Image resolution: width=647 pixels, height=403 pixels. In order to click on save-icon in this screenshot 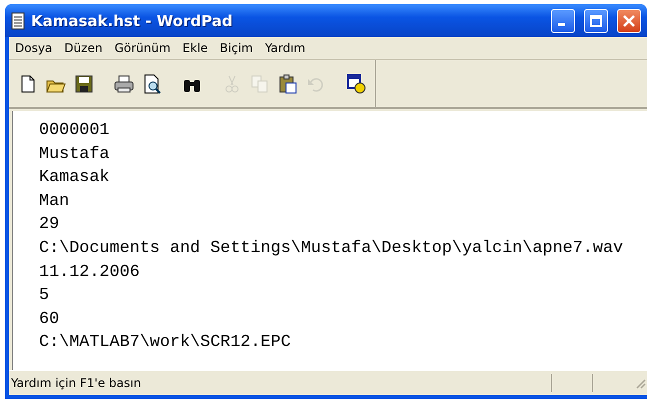, I will do `click(84, 83)`.